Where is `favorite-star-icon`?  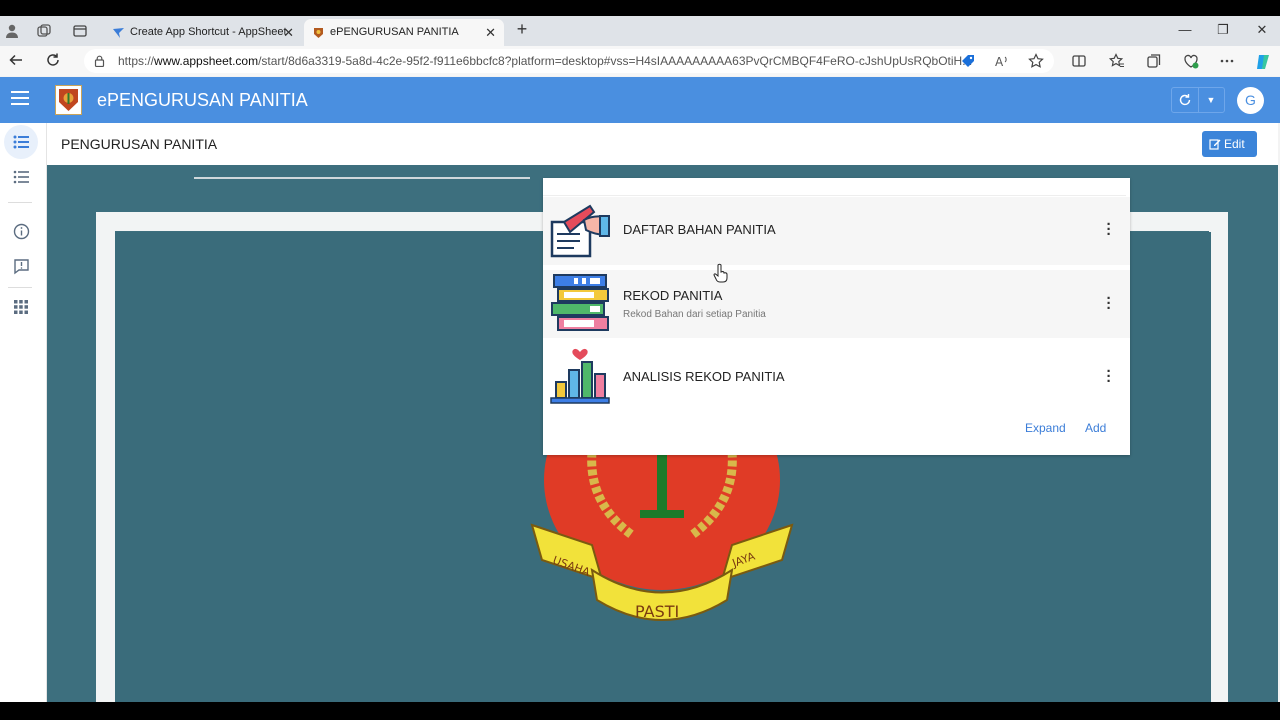 favorite-star-icon is located at coordinates (1036, 62).